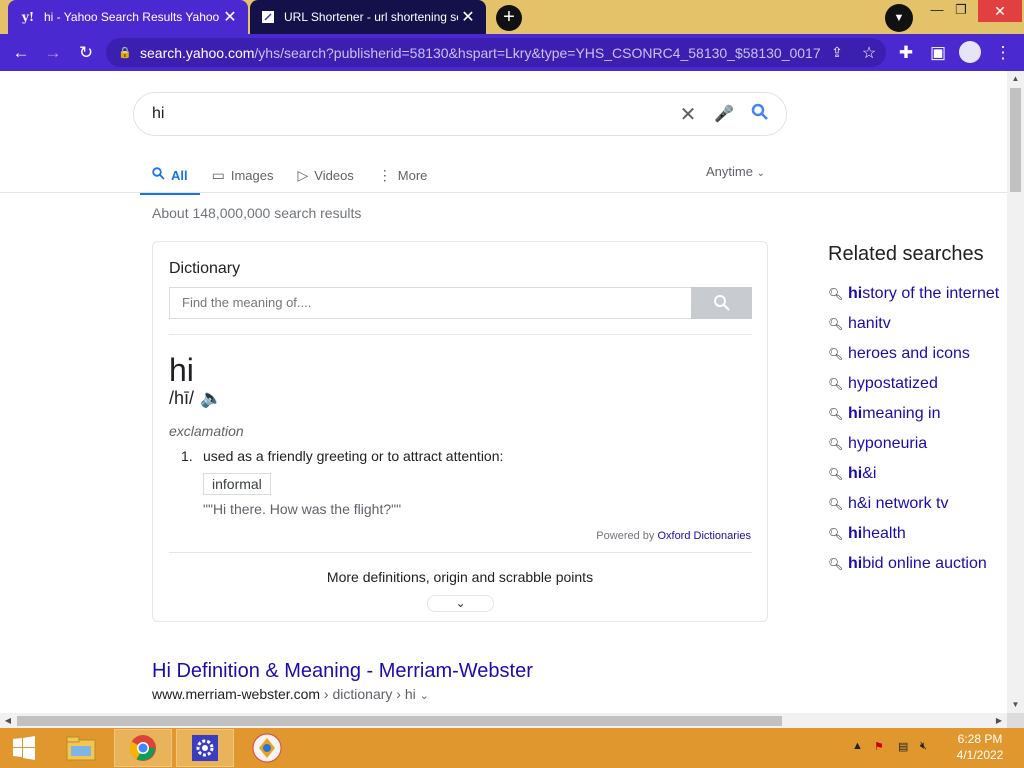 The height and width of the screenshot is (768, 1024). What do you see at coordinates (218, 174) in the screenshot?
I see `image-icon: ▭` at bounding box center [218, 174].